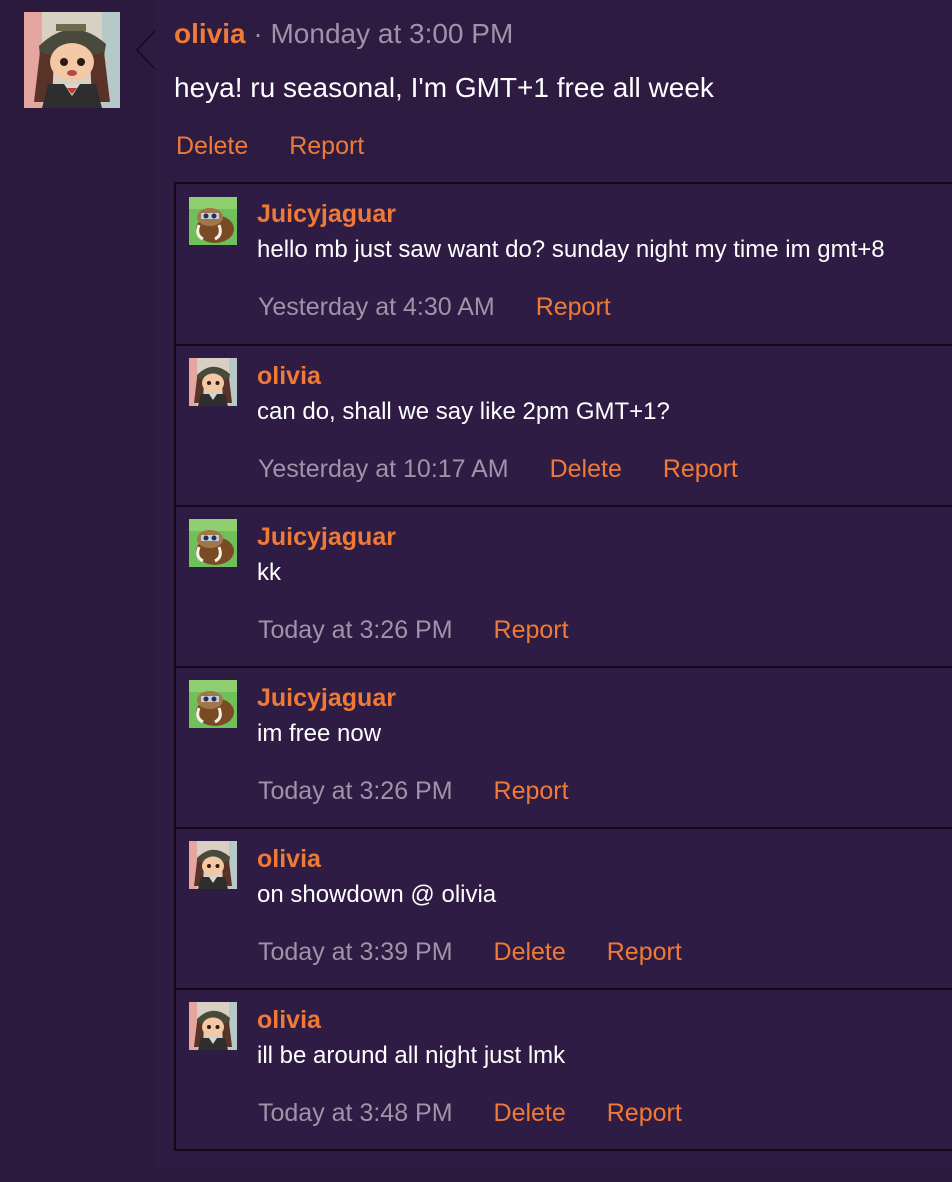  Describe the element at coordinates (463, 411) in the screenshot. I see `reply-text: can do, shall we say like 2pm GMT+1?` at that location.